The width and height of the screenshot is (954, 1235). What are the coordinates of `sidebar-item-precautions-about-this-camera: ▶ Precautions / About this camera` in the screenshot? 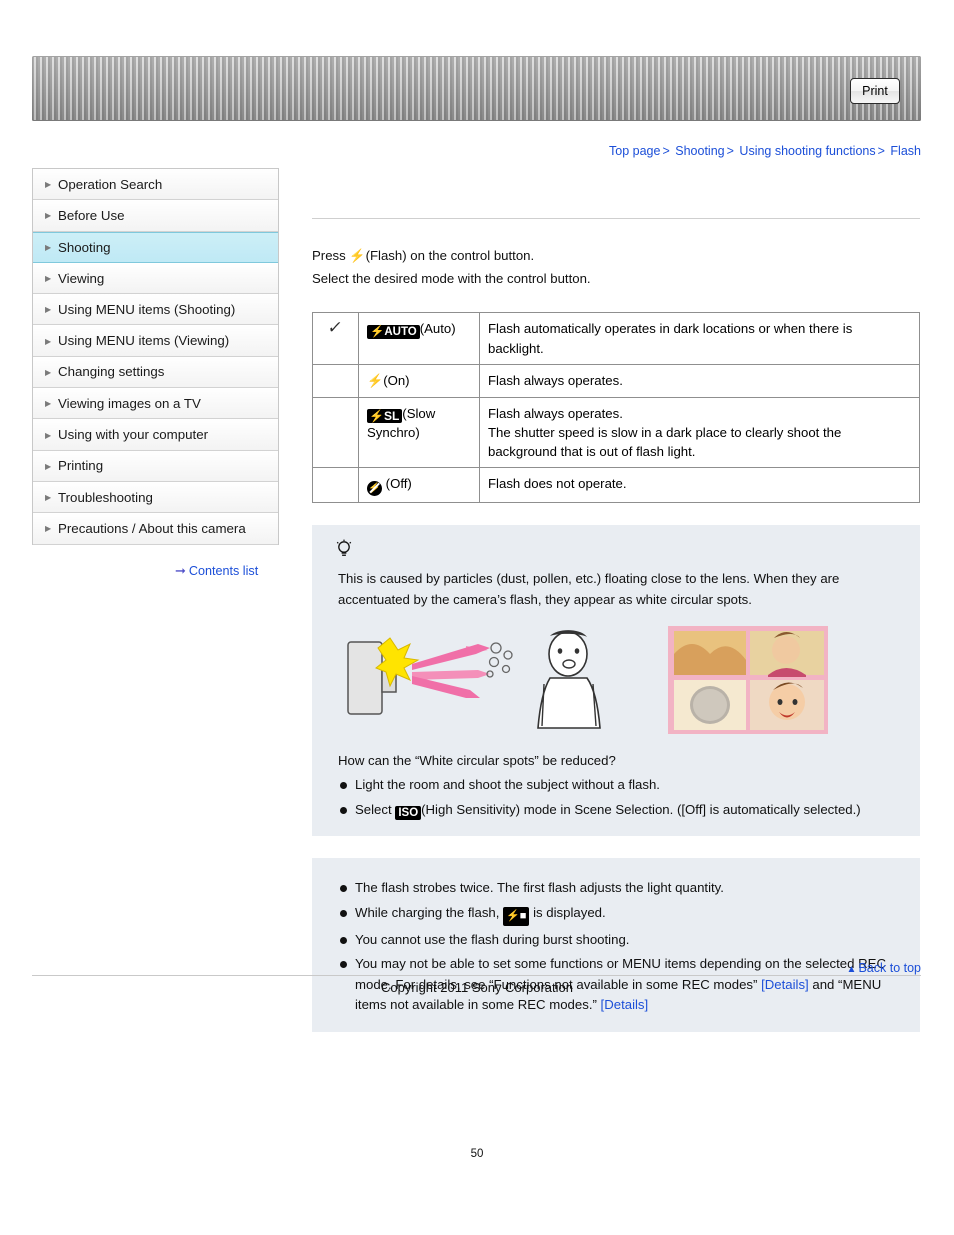 It's located at (155, 529).